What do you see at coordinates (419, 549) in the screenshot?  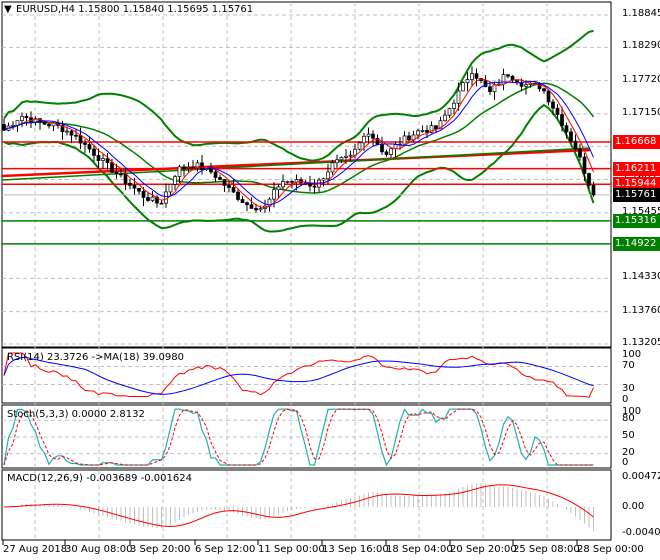 I see `time-axis-label: 18 Sep 04:00` at bounding box center [419, 549].